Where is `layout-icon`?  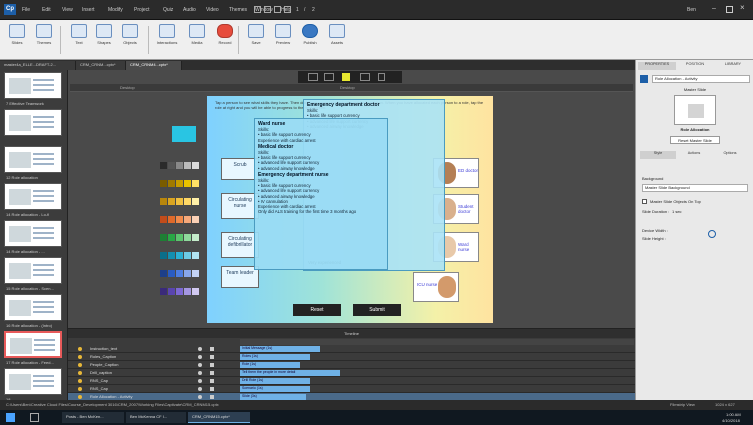
layout-icon is located at coordinates (257, 9).